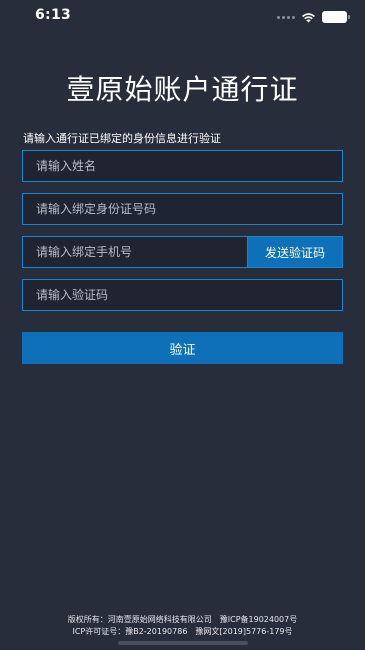  Describe the element at coordinates (258, 619) in the screenshot. I see `footer-icp-record: 豫ICP备19024007号` at that location.